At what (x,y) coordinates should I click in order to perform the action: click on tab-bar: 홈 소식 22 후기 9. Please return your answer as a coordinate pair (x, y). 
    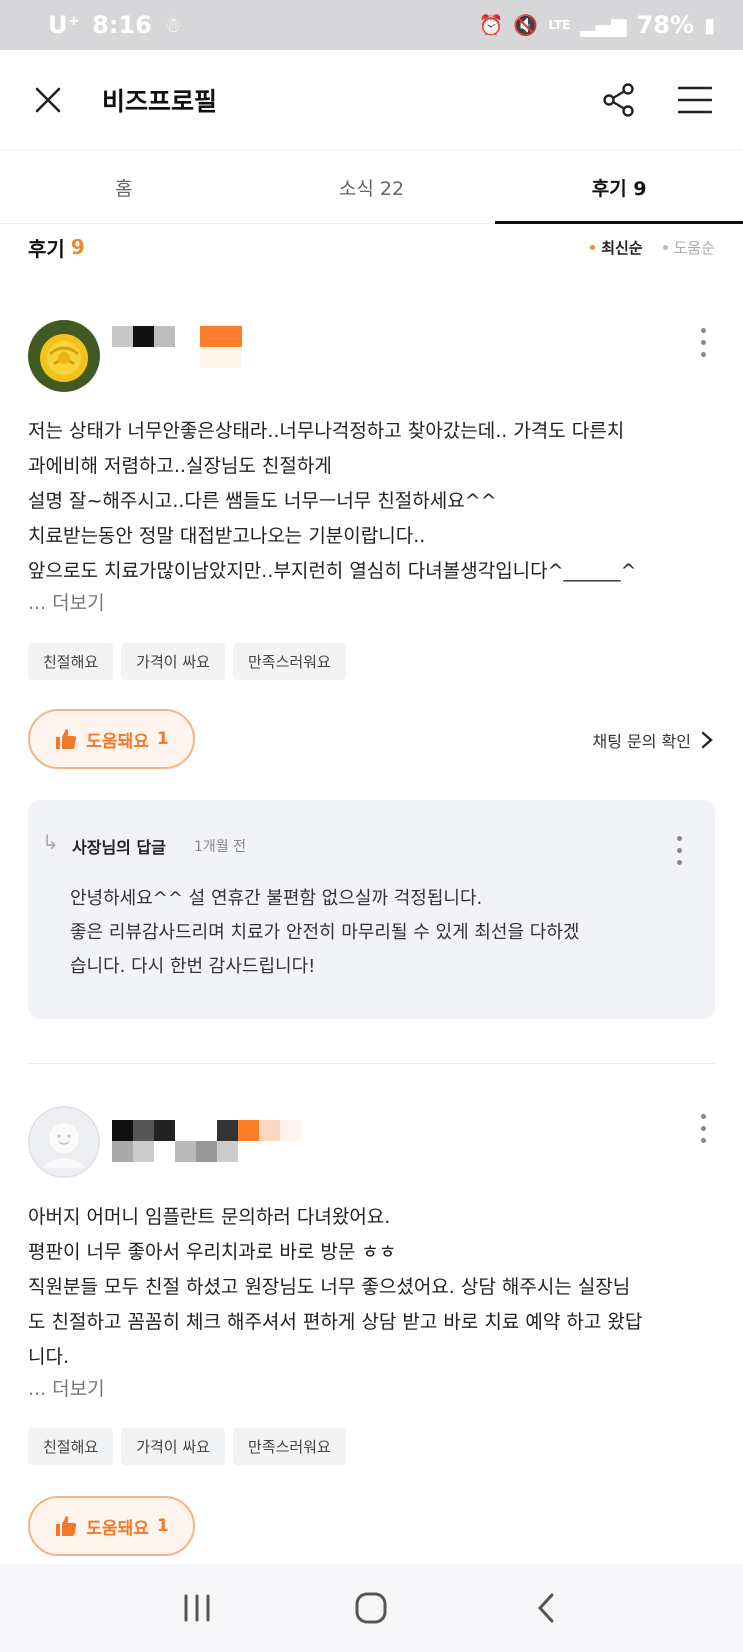
    Looking at the image, I should click on (371, 187).